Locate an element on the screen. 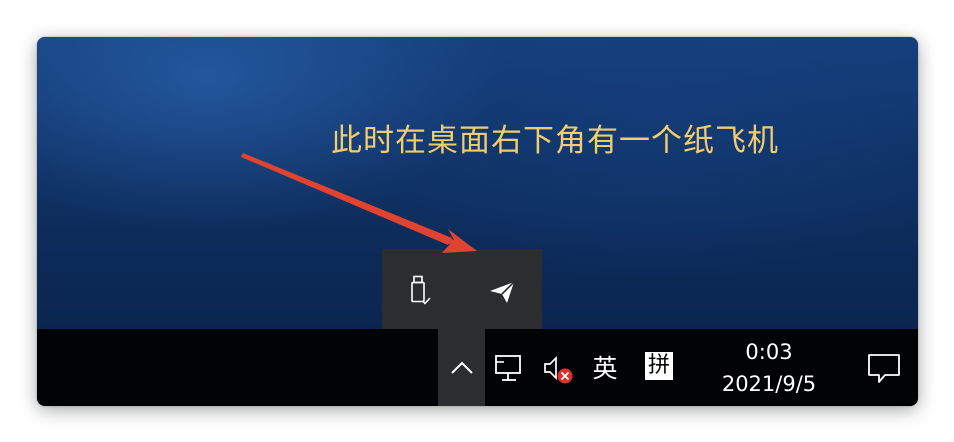  clock-time: 0:03 is located at coordinates (769, 352).